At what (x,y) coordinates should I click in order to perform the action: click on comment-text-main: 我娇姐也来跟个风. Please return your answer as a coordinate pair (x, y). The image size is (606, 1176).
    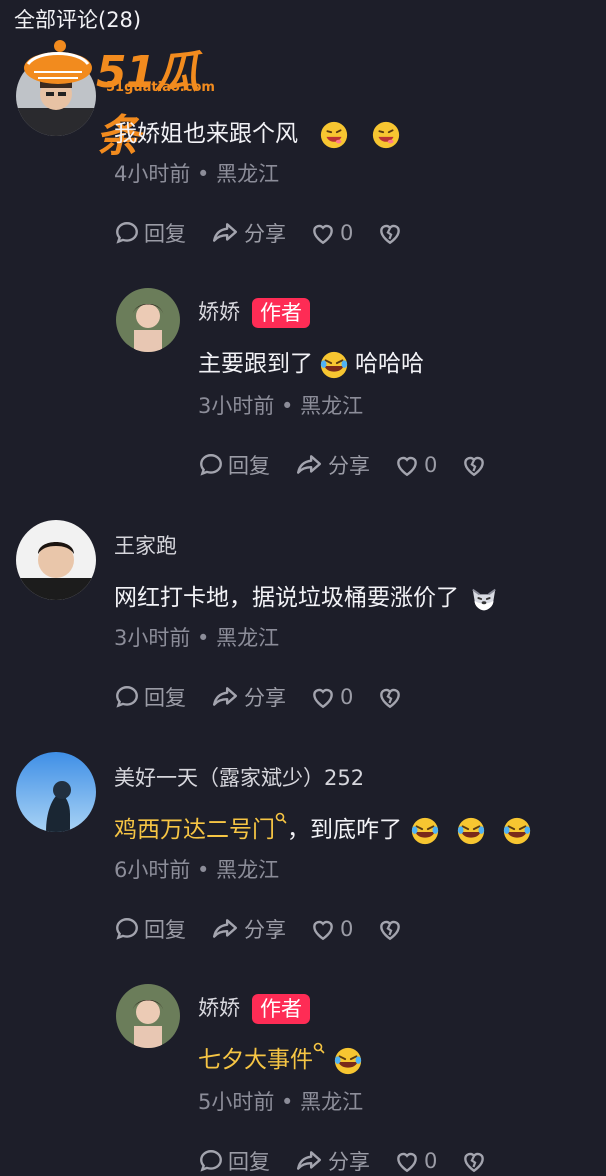
    Looking at the image, I should click on (206, 134).